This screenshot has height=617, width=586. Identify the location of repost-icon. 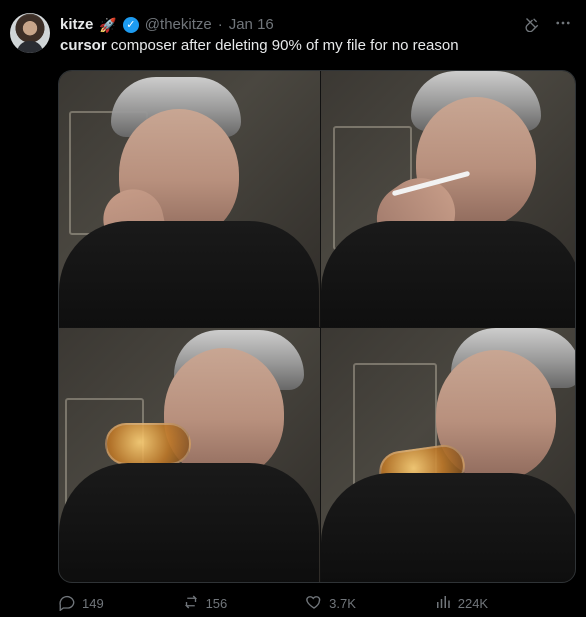
(191, 603).